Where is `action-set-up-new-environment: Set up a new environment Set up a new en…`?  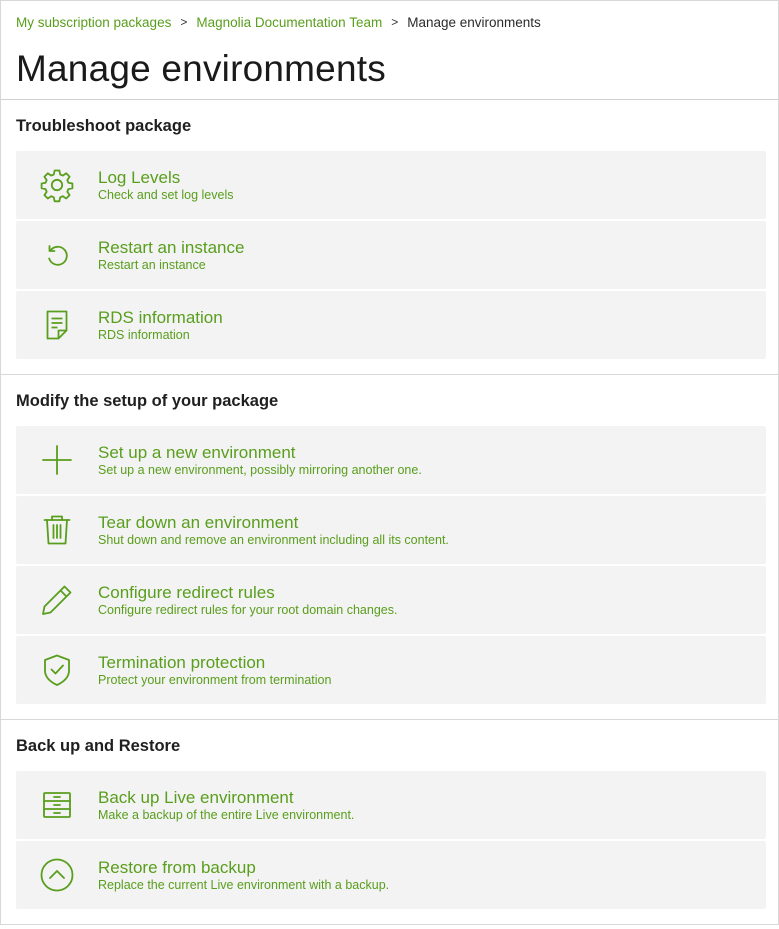
action-set-up-new-environment: Set up a new environment Set up a new en… is located at coordinates (391, 460).